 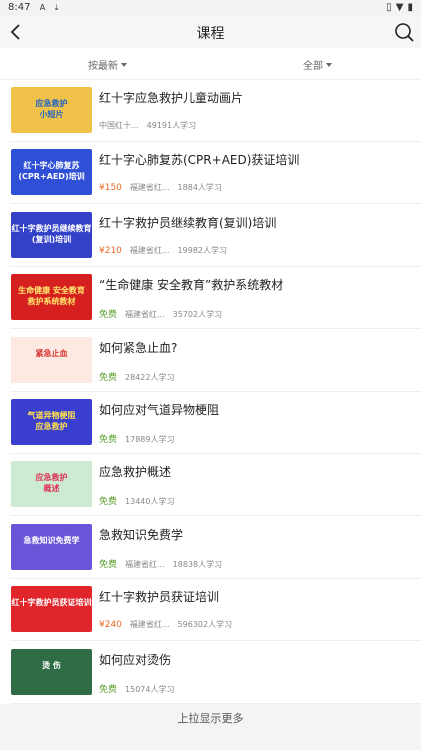 I want to click on course-thumbnail: 应急救护 概述, so click(x=51, y=484).